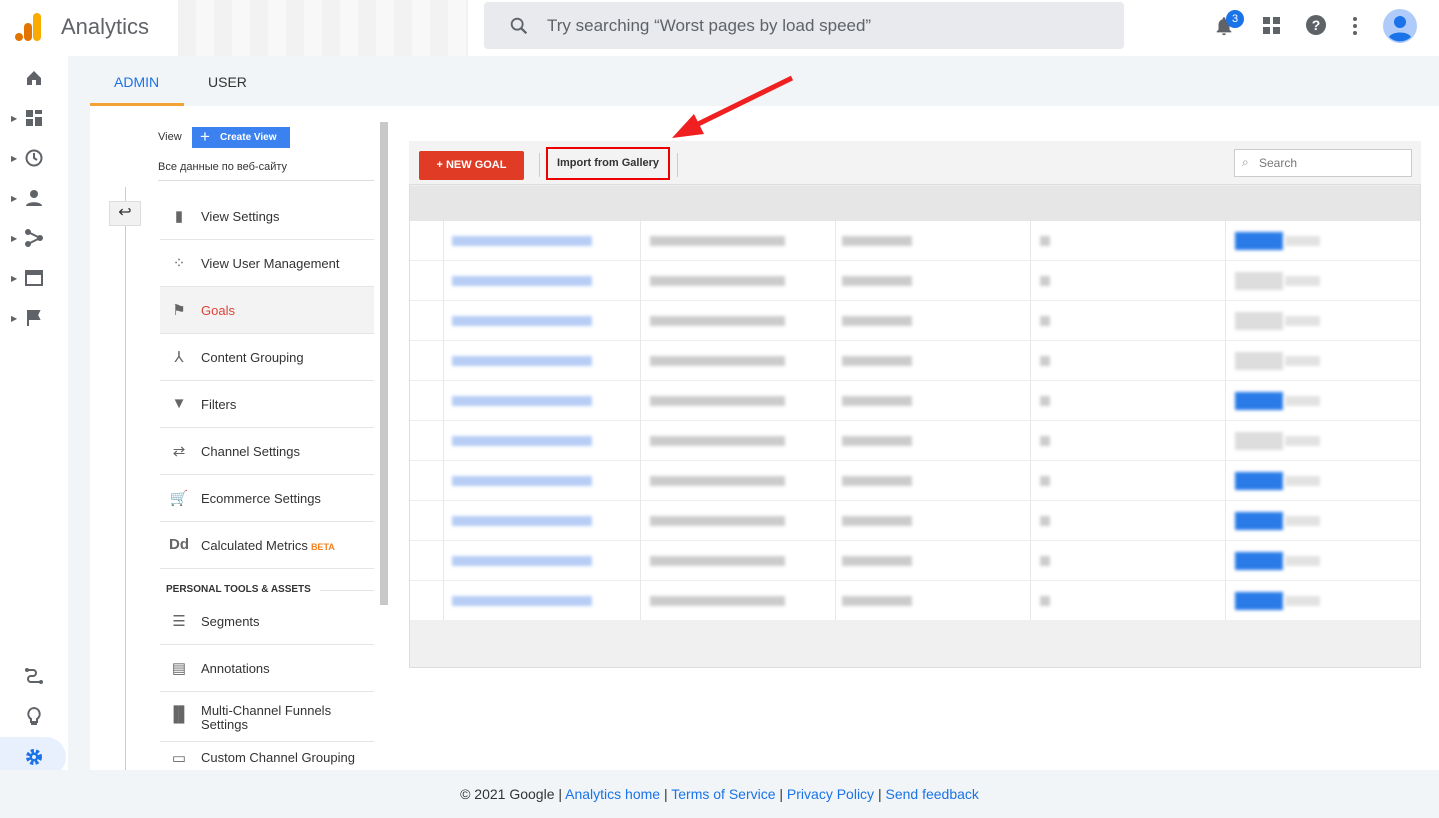 Image resolution: width=1439 pixels, height=818 pixels. Describe the element at coordinates (612, 794) in the screenshot. I see `analytics-home-link: Analytics home` at that location.